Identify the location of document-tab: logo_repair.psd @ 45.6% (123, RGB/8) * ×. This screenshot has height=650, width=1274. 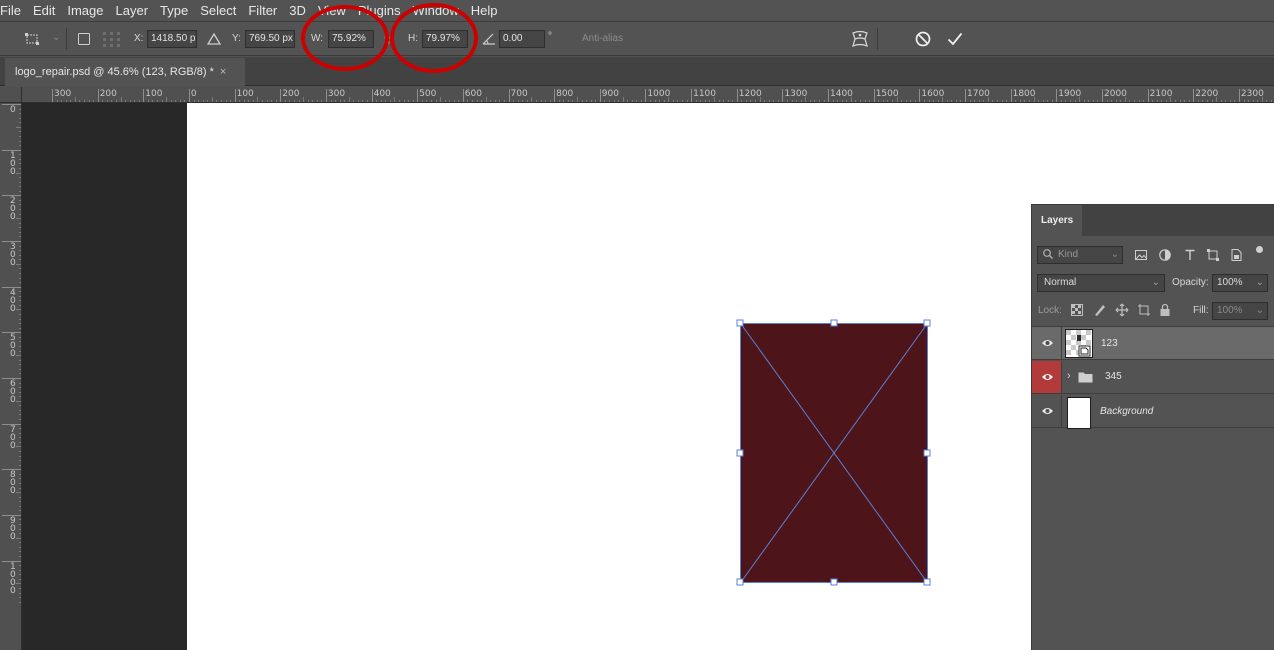
(125, 72).